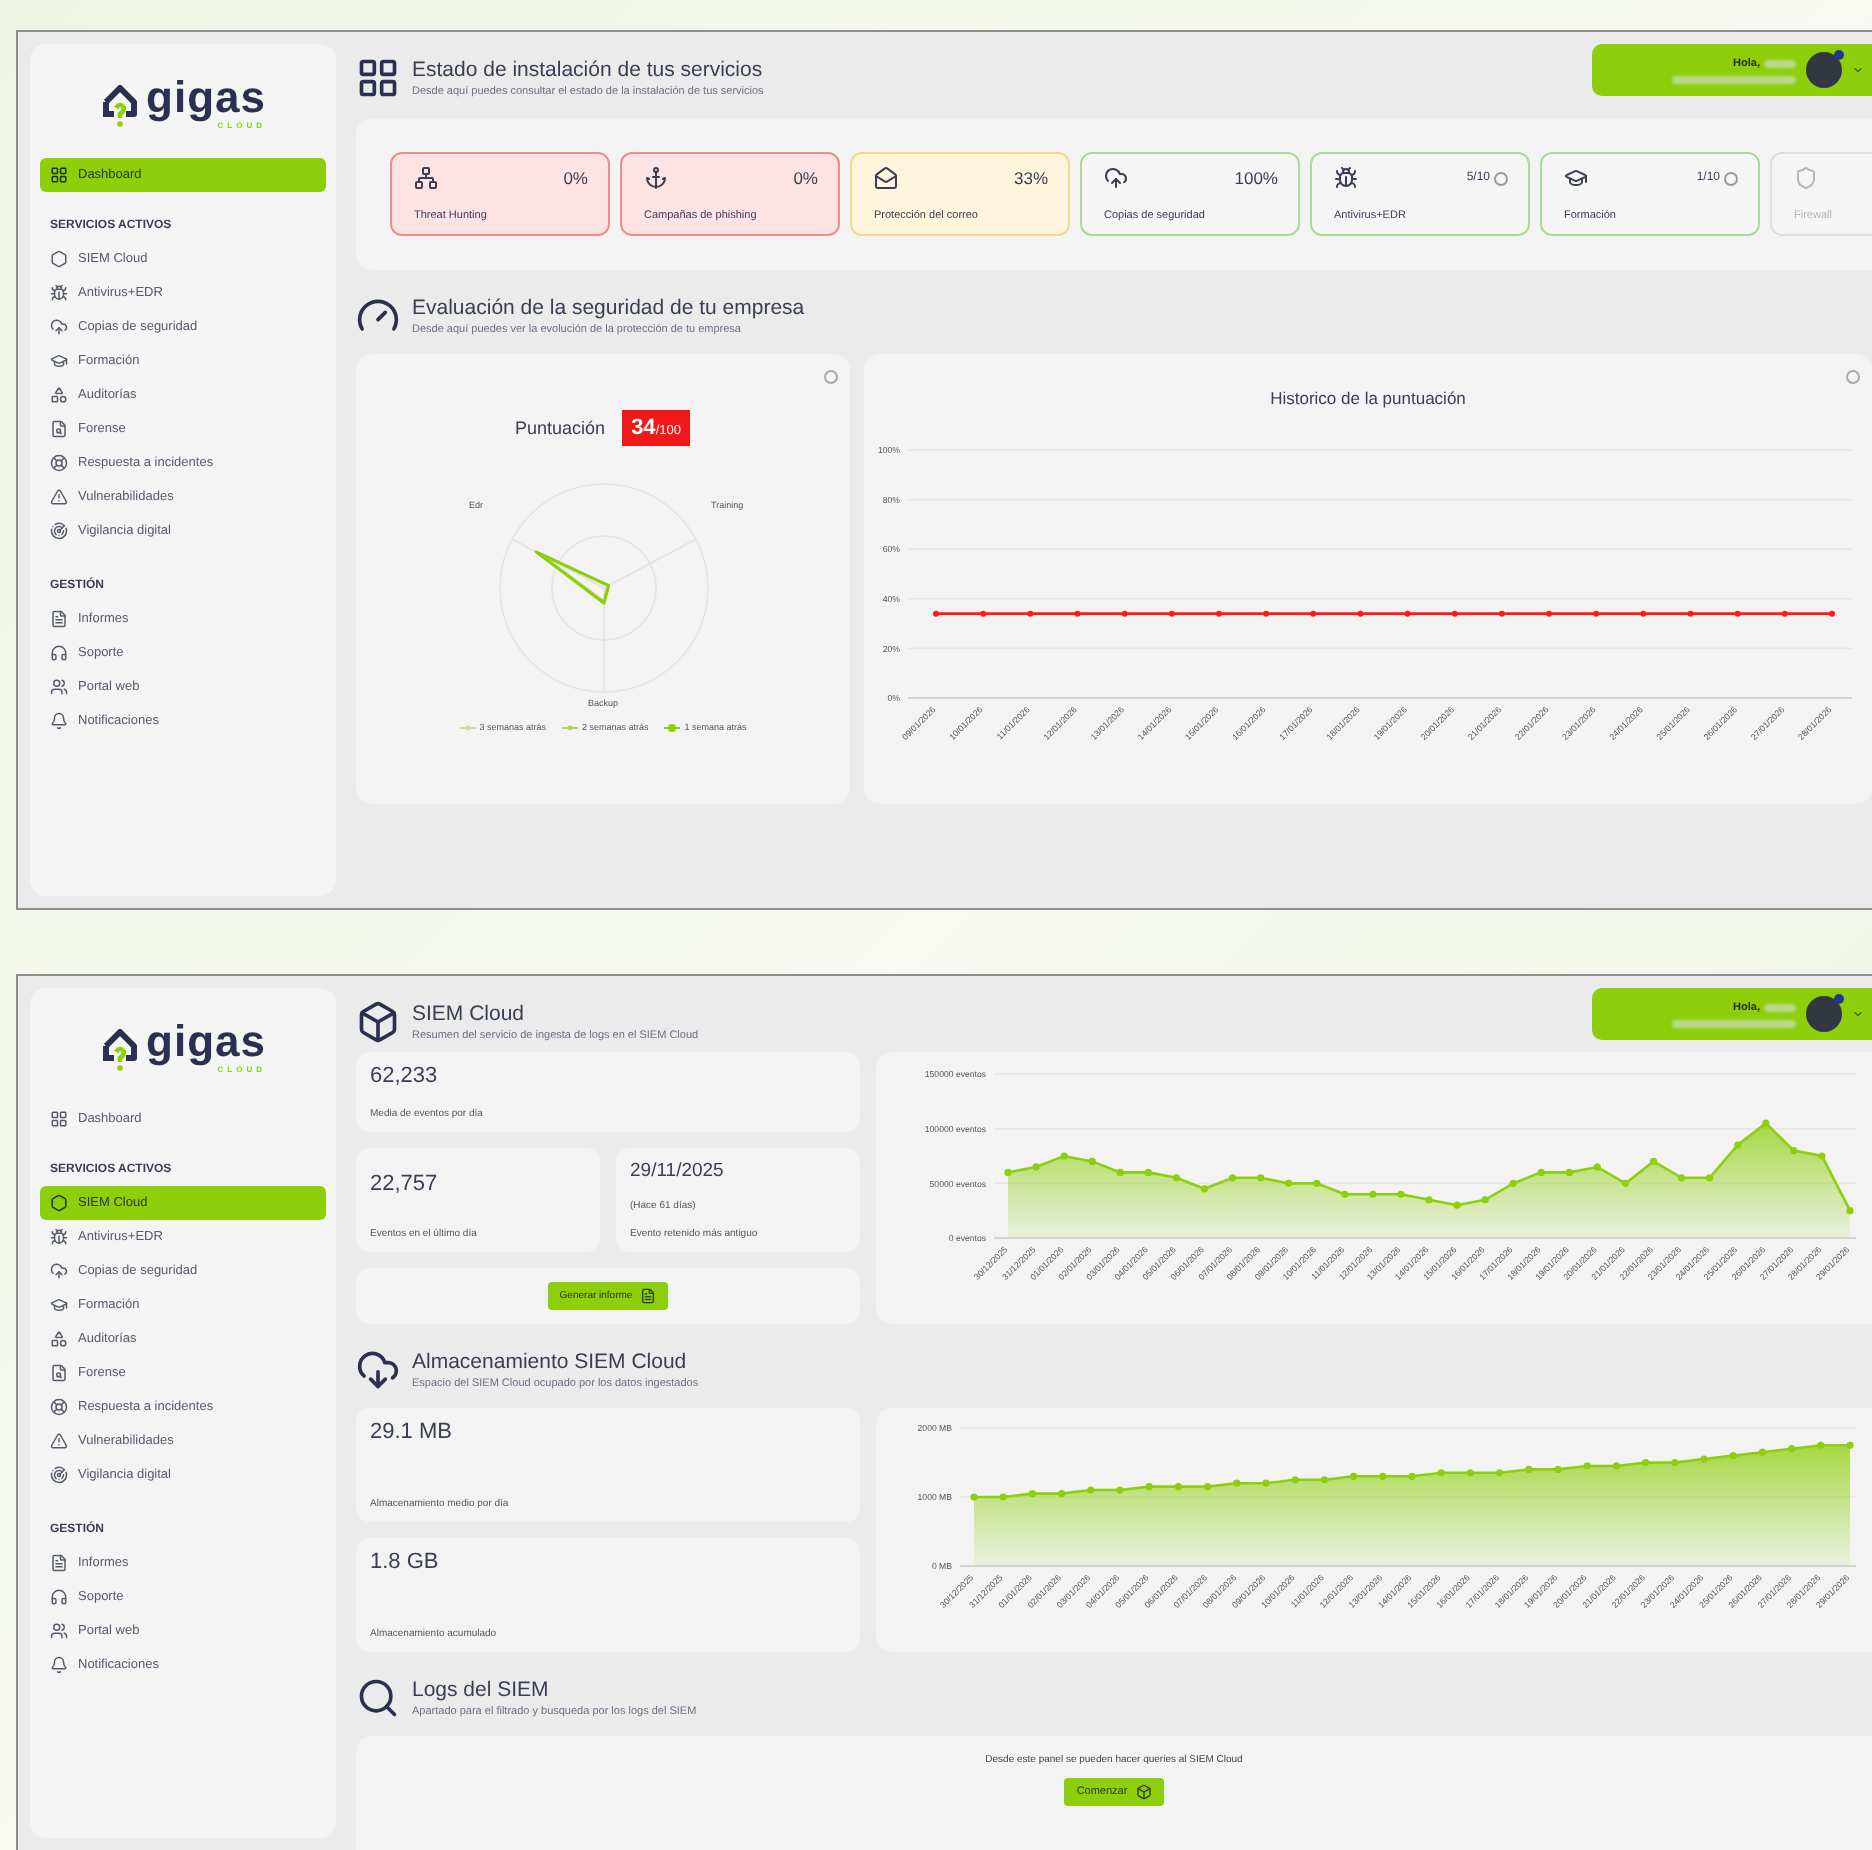  What do you see at coordinates (643, 428) in the screenshot?
I see `score-value: 34` at bounding box center [643, 428].